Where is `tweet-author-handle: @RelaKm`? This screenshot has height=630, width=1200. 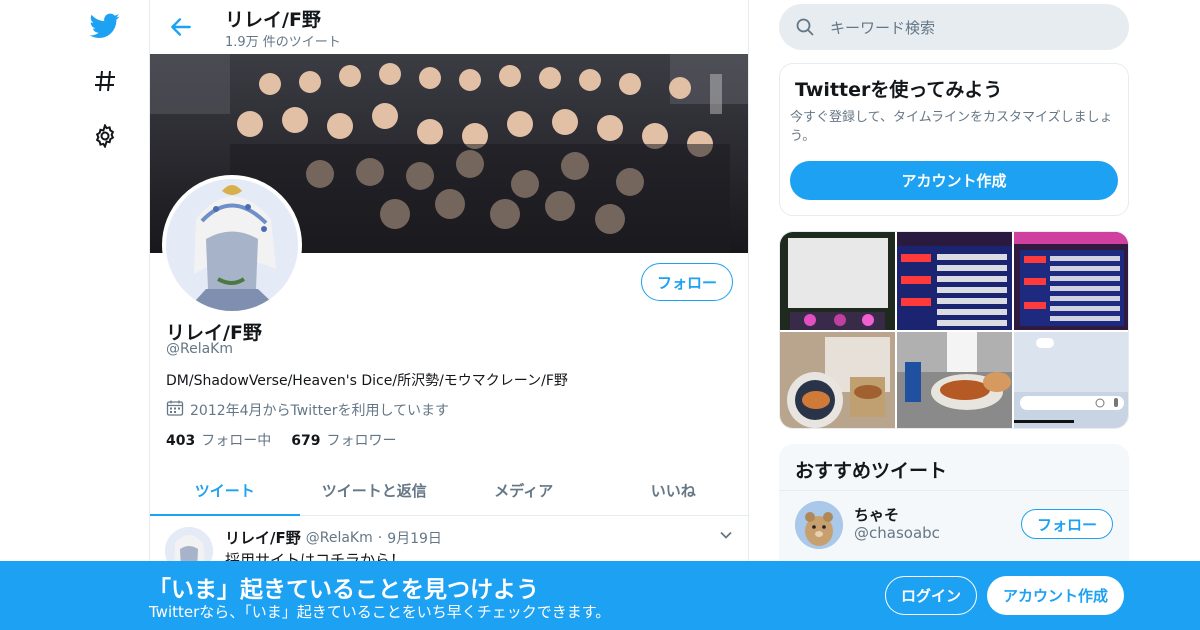
tweet-author-handle: @RelaKm is located at coordinates (339, 538).